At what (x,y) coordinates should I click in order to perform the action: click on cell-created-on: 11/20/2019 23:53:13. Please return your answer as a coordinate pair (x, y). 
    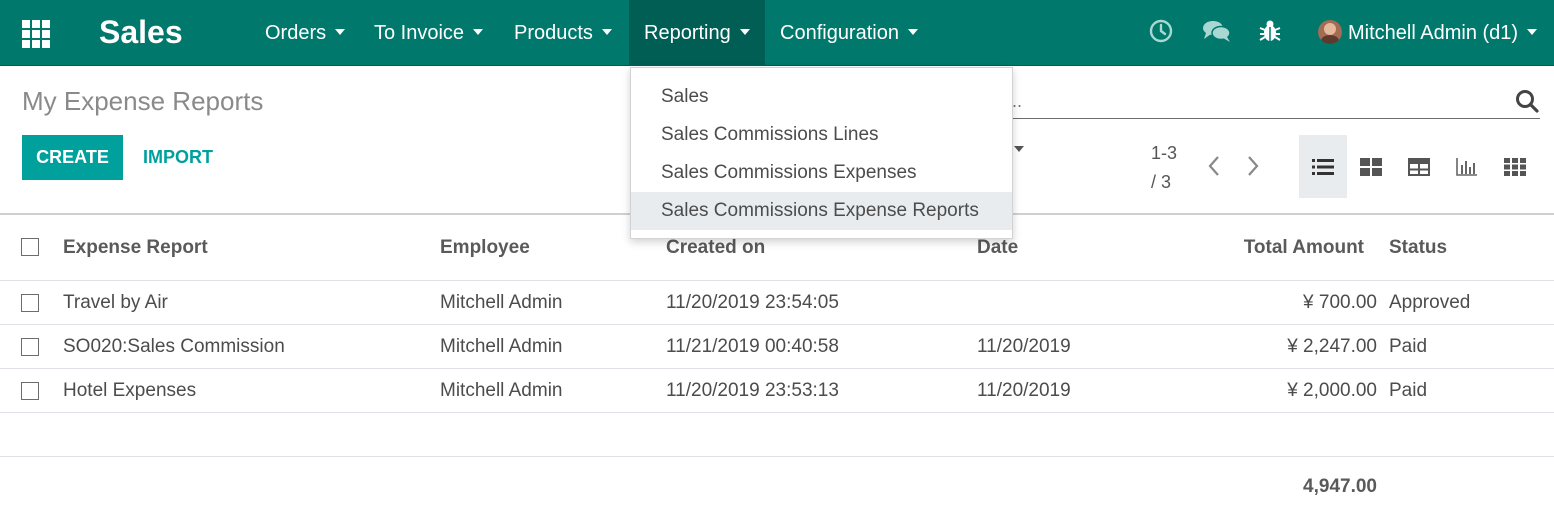
    Looking at the image, I should click on (752, 390).